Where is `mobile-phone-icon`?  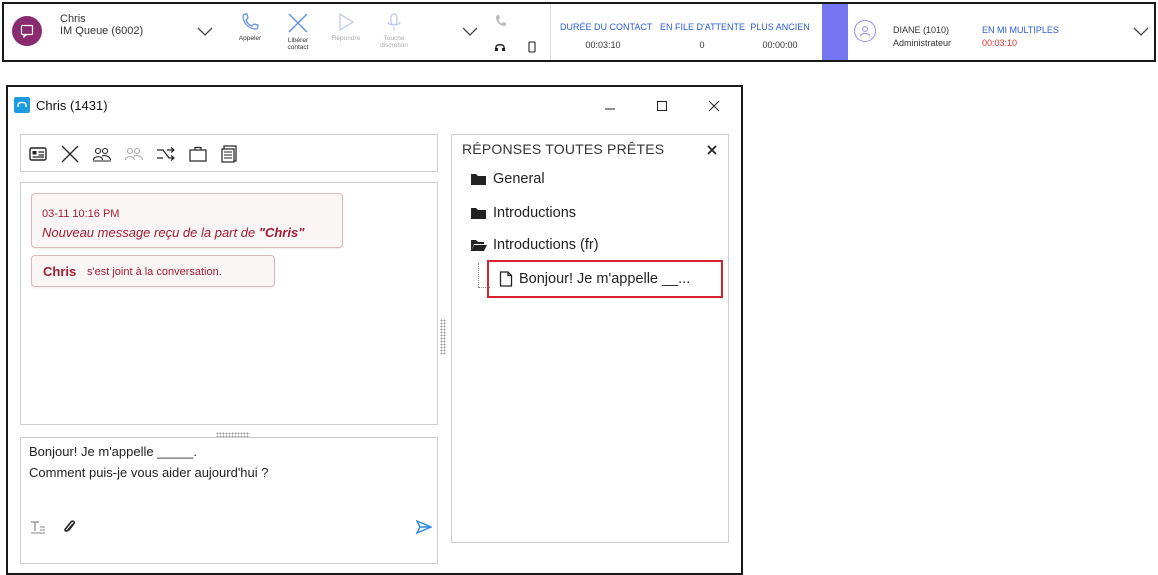 mobile-phone-icon is located at coordinates (532, 47).